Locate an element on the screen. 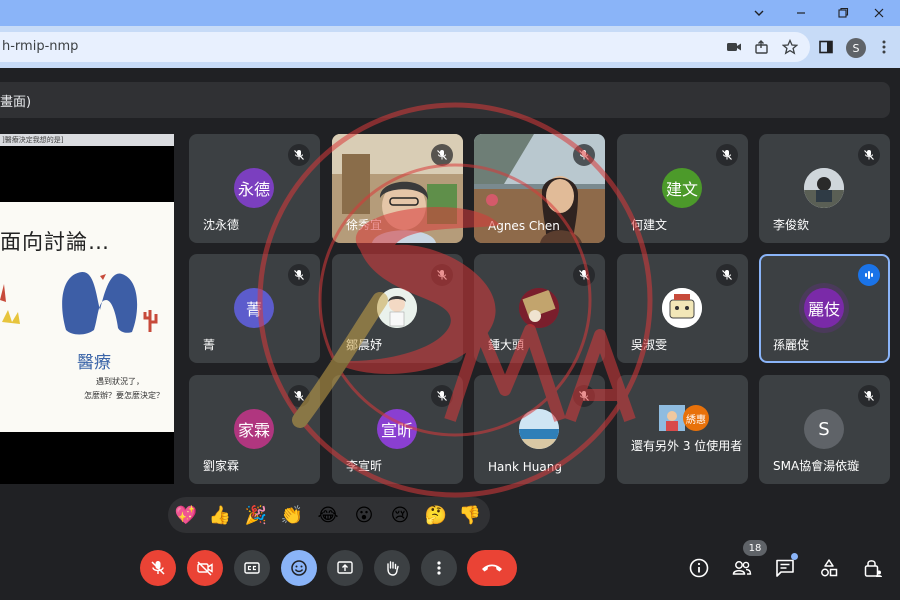 The image size is (900, 600). participant-tile: 李俊欽 is located at coordinates (824, 188).